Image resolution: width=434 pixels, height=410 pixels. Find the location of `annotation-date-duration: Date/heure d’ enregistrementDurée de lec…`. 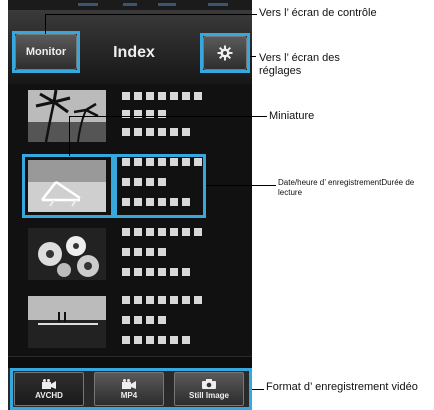

annotation-date-duration: Date/heure d’ enregistrementDurée de lec… is located at coordinates (346, 187).